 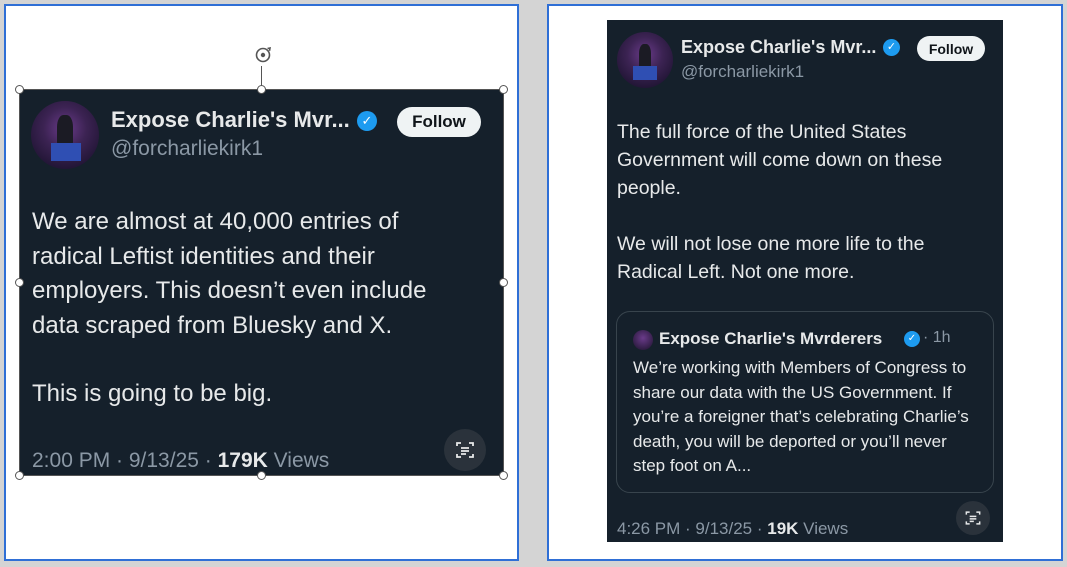 I want to click on quote-display-name: Expose Charlie's Mvrderers, so click(x=771, y=338).